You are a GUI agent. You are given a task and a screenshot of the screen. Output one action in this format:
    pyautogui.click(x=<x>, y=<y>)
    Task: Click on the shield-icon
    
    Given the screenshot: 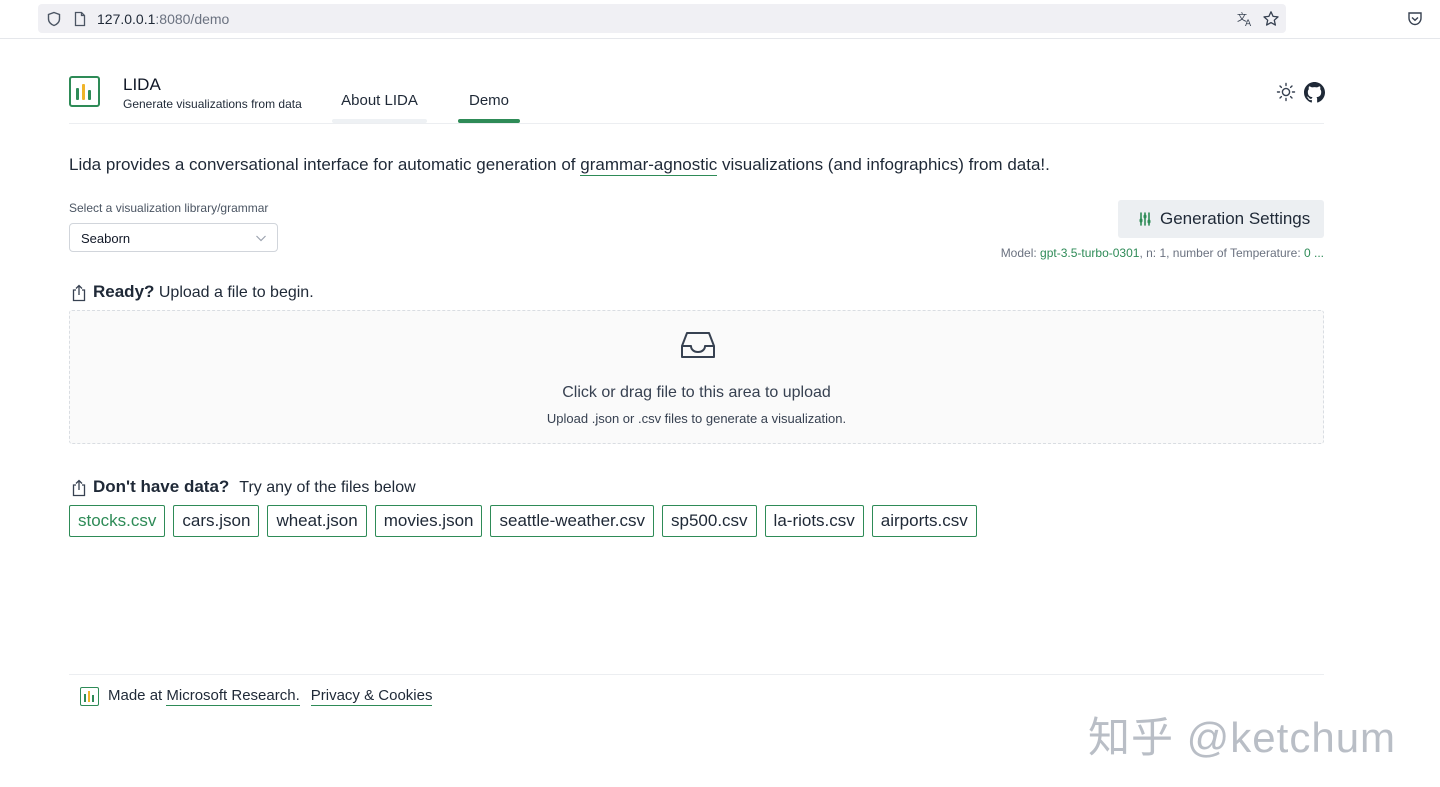 What is the action you would take?
    pyautogui.click(x=54, y=19)
    